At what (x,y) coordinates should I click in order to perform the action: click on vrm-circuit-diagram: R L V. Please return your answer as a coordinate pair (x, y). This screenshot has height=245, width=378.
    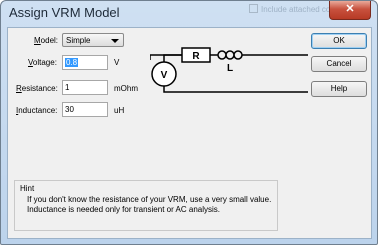
    Looking at the image, I should click on (229, 70).